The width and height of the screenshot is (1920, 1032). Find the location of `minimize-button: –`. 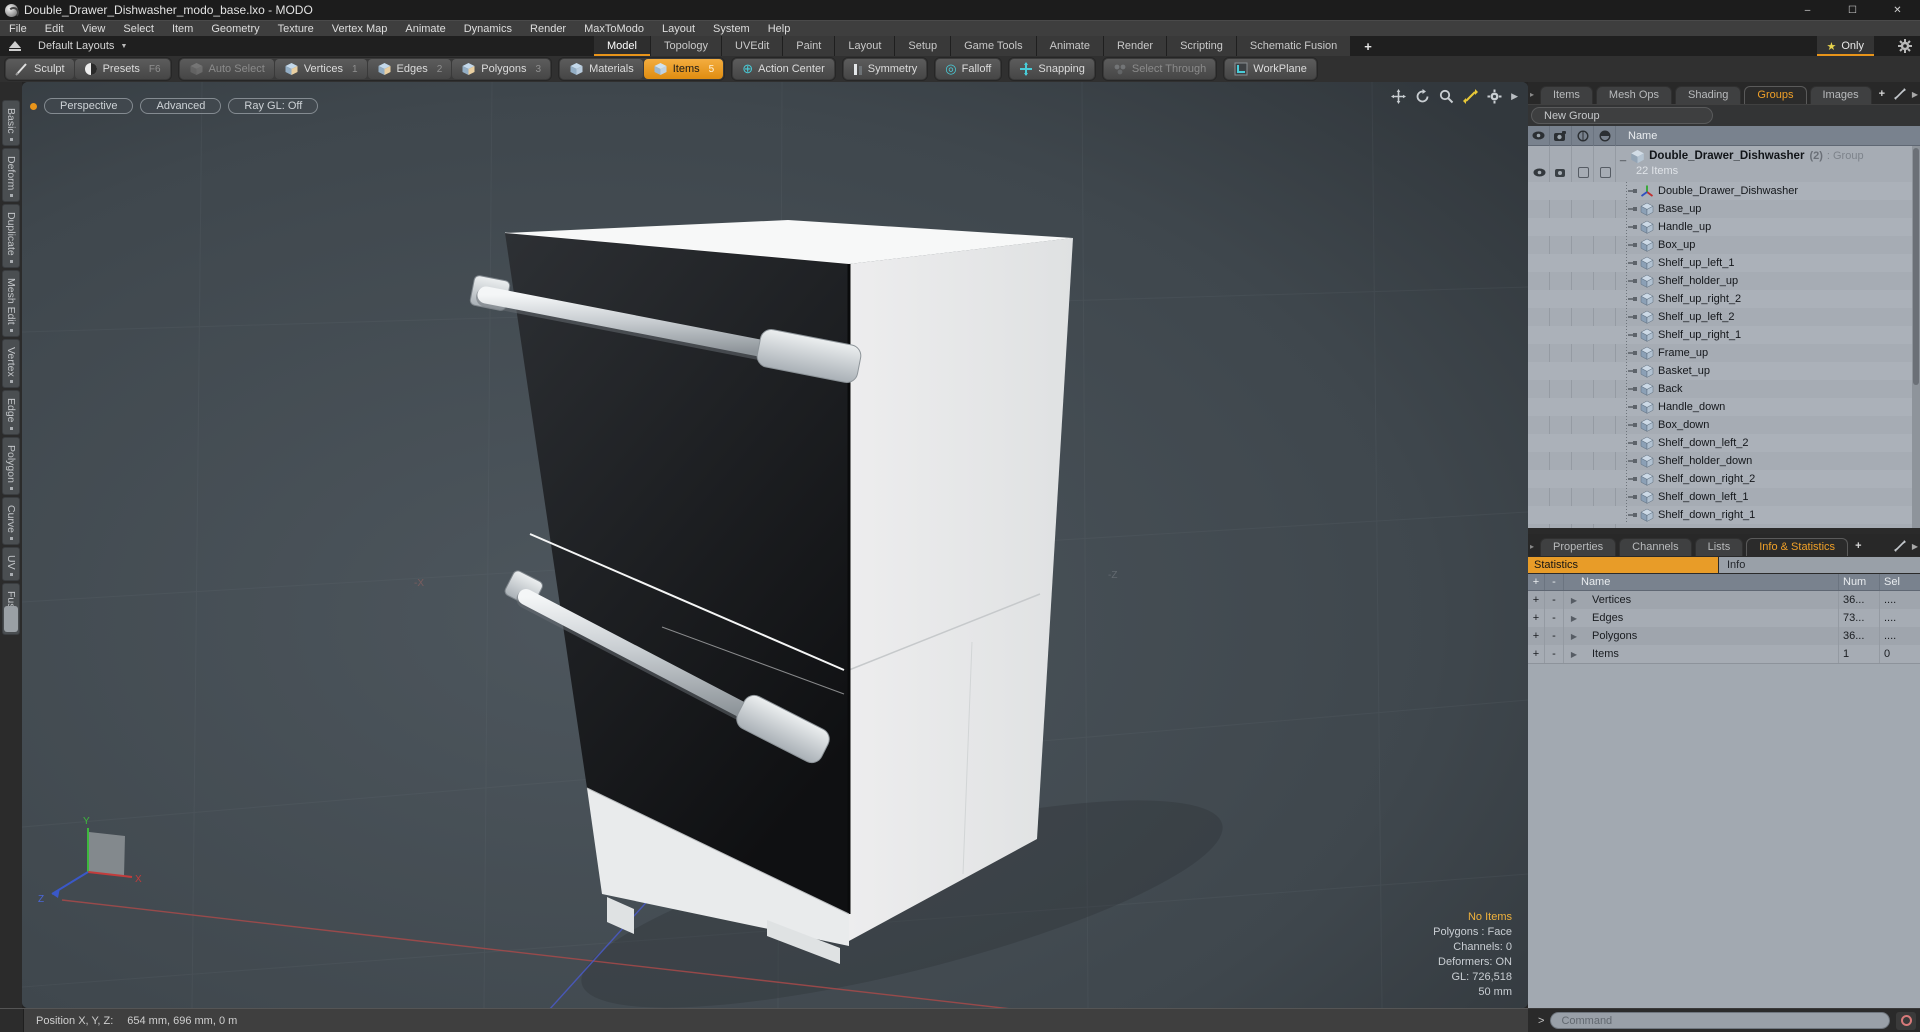

minimize-button: – is located at coordinates (1807, 10).